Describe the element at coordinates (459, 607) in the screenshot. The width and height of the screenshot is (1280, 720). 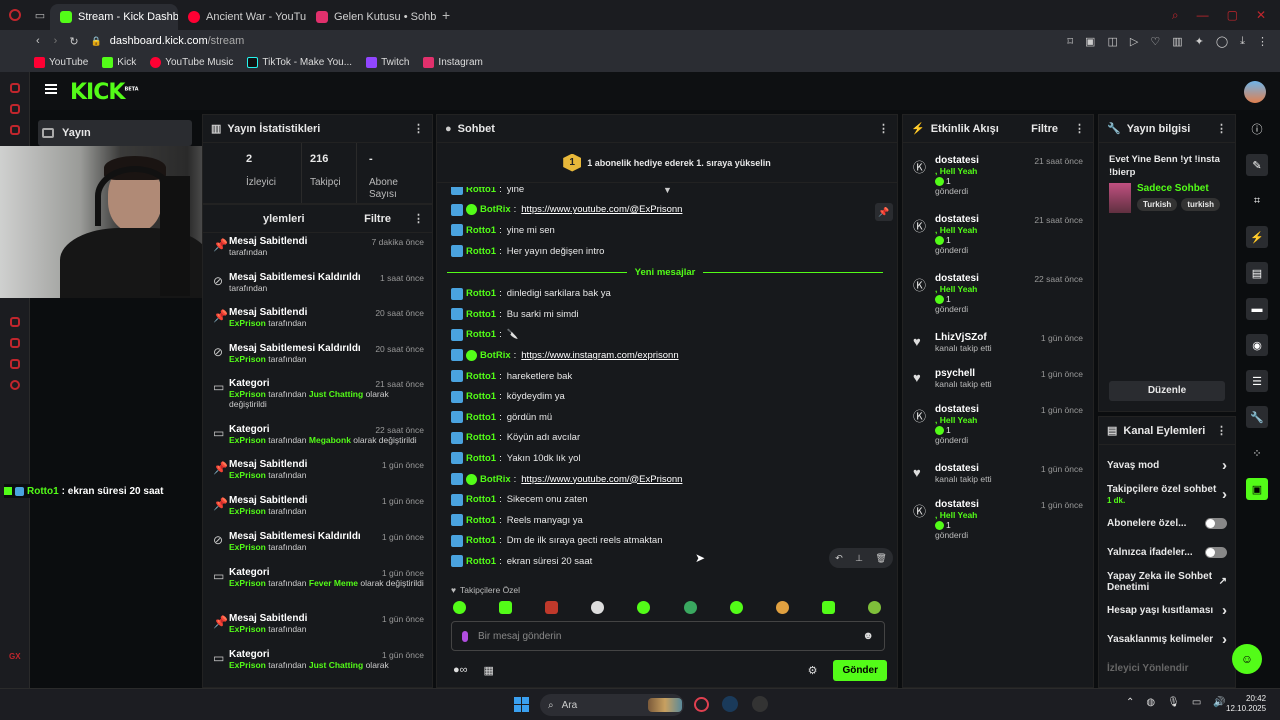
I see `emote-1-icon` at that location.